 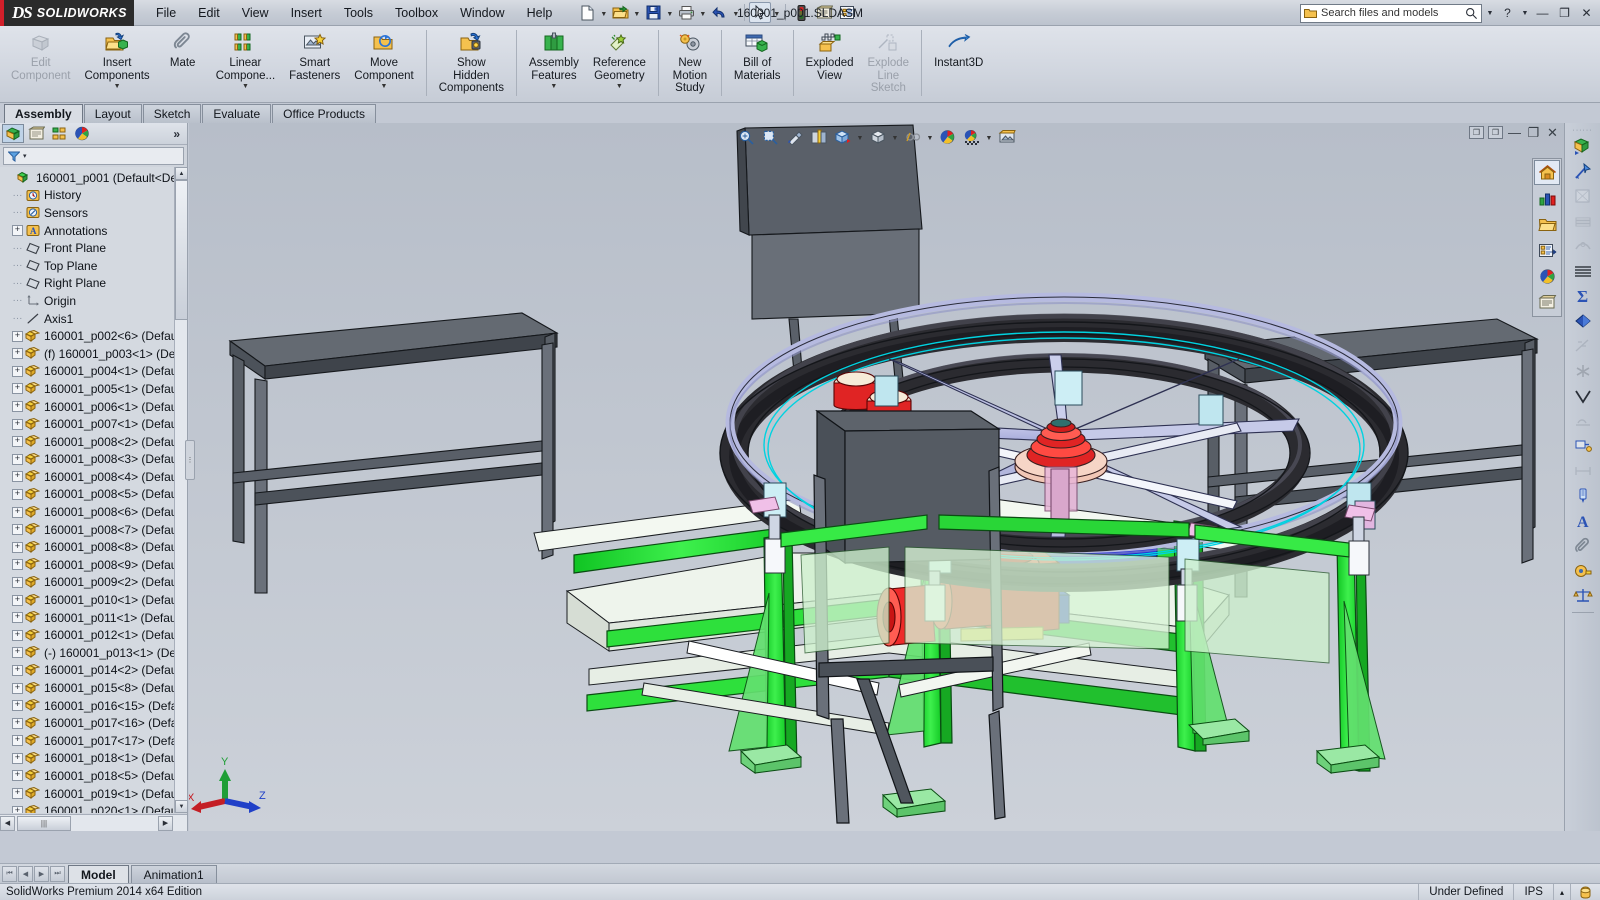 What do you see at coordinates (166, 13) in the screenshot?
I see `menu-file: File` at bounding box center [166, 13].